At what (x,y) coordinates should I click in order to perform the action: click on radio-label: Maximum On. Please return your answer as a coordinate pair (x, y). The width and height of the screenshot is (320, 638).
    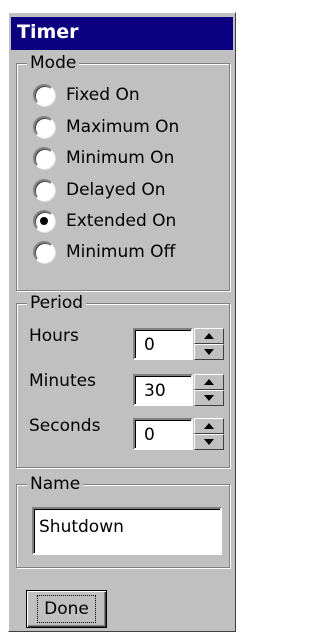
    Looking at the image, I should click on (123, 127).